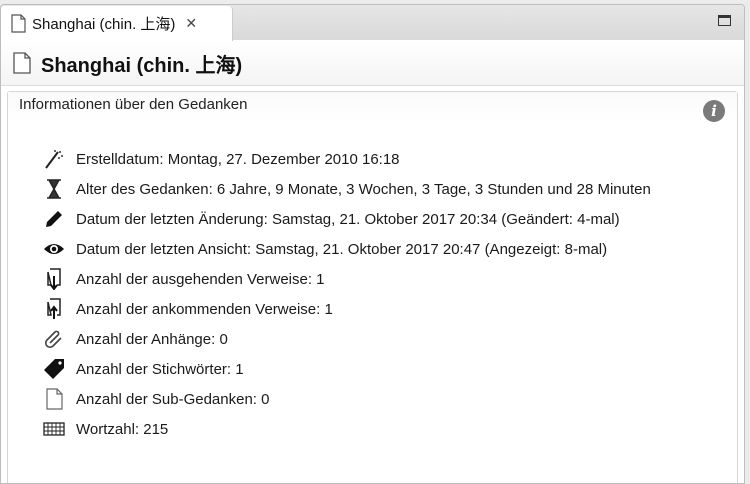 This screenshot has width=750, height=484. What do you see at coordinates (346, 429) in the screenshot?
I see `info-row-wordcount: Wortzahl: 215` at bounding box center [346, 429].